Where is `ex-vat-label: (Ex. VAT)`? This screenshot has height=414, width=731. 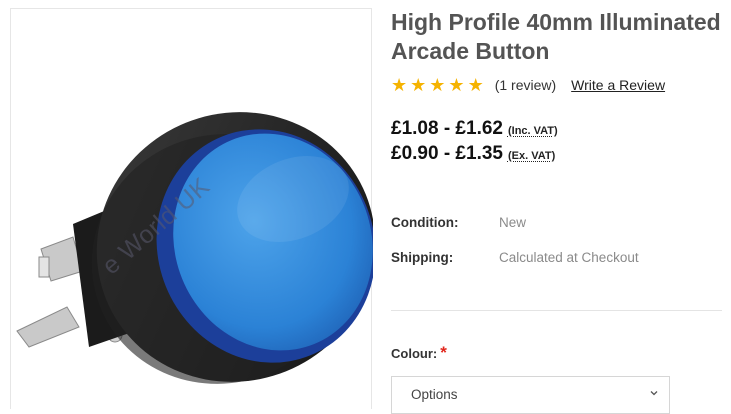 ex-vat-label: (Ex. VAT) is located at coordinates (531, 156).